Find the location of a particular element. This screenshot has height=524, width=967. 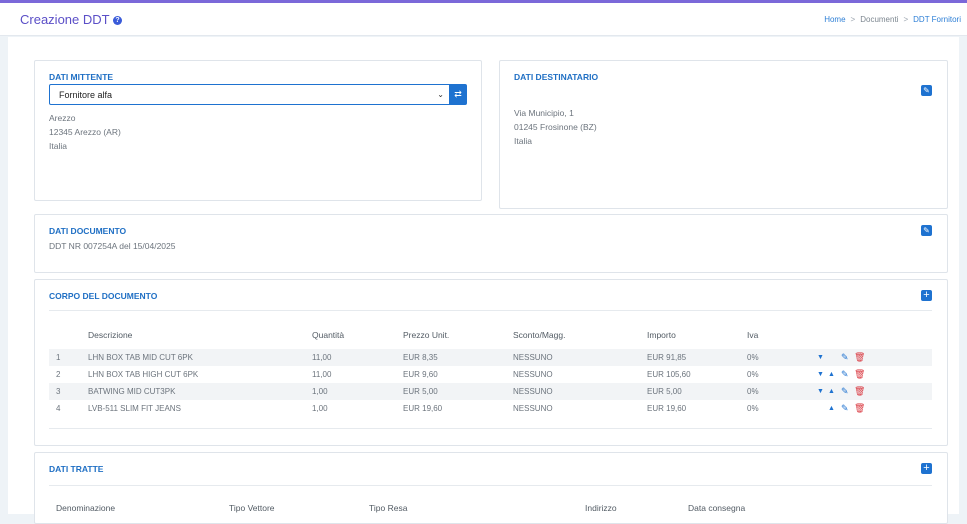

col-header-importo: Importo is located at coordinates (661, 335).